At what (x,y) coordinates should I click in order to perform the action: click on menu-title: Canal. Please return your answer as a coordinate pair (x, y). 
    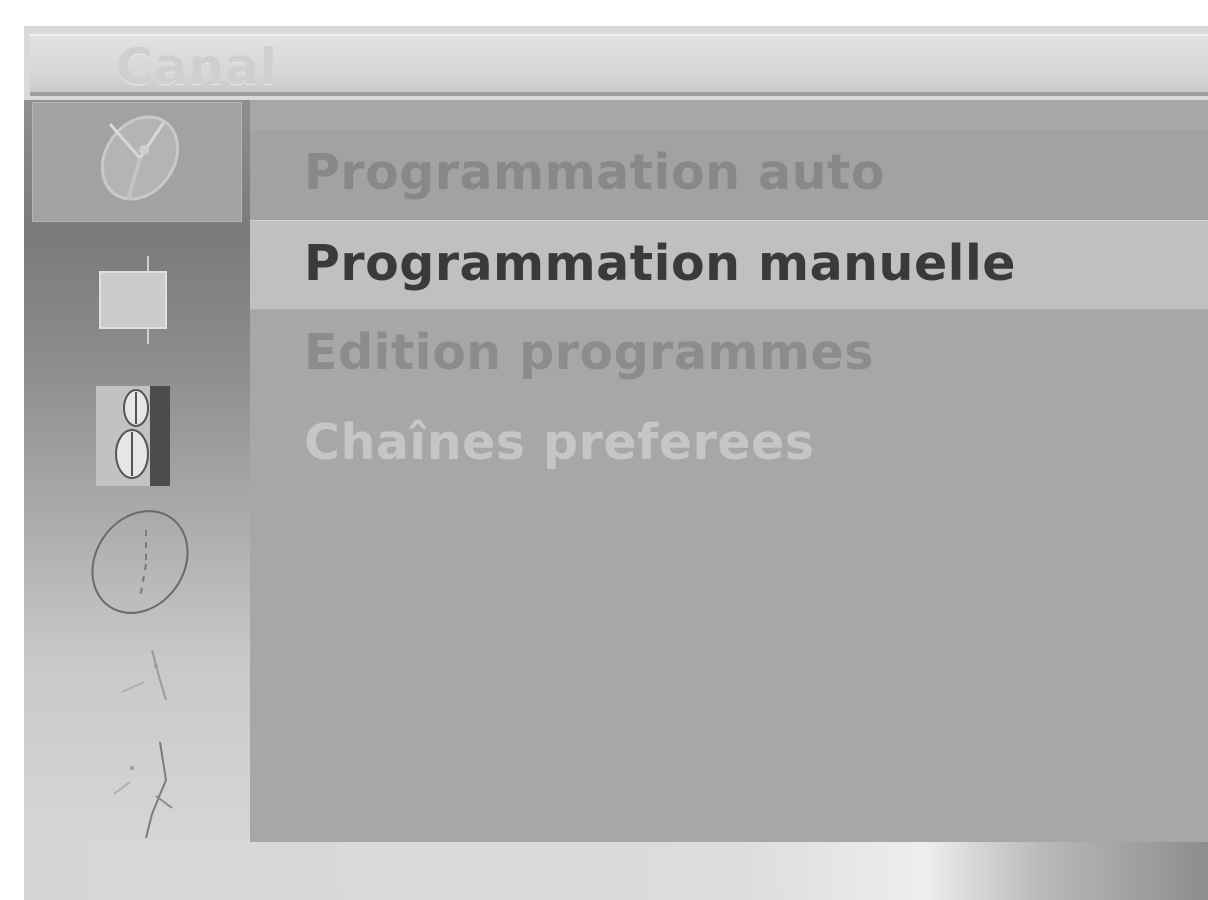
    Looking at the image, I should click on (197, 67).